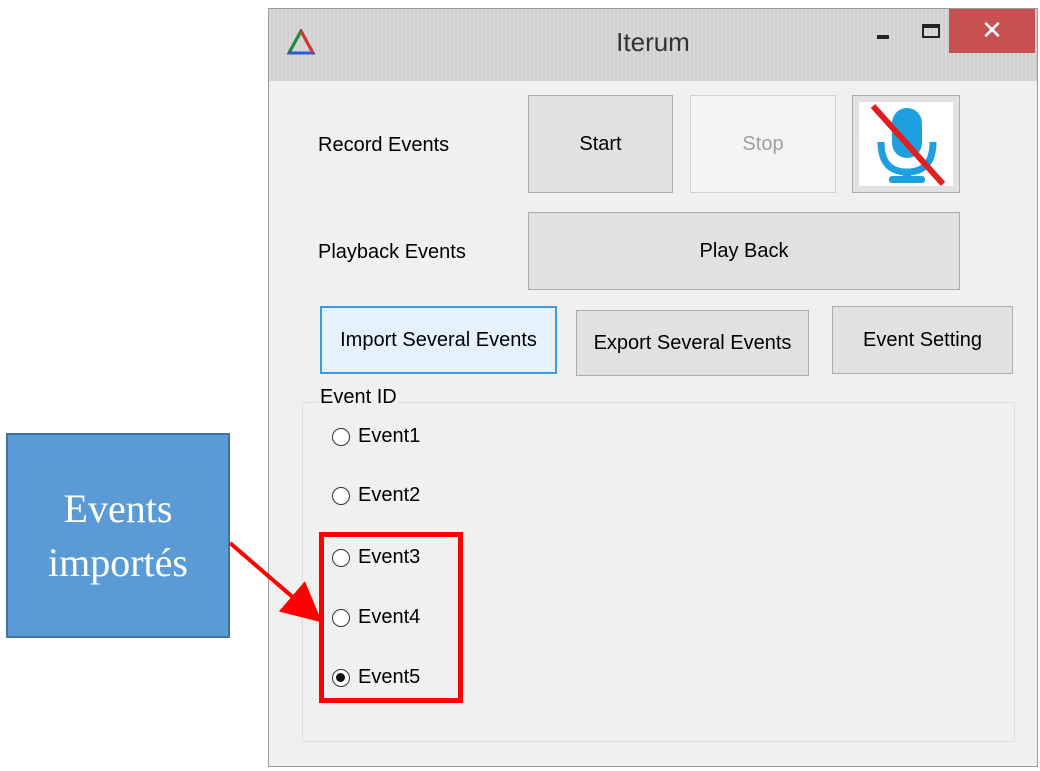 The image size is (1040, 771). I want to click on maximize-icon, so click(931, 31).